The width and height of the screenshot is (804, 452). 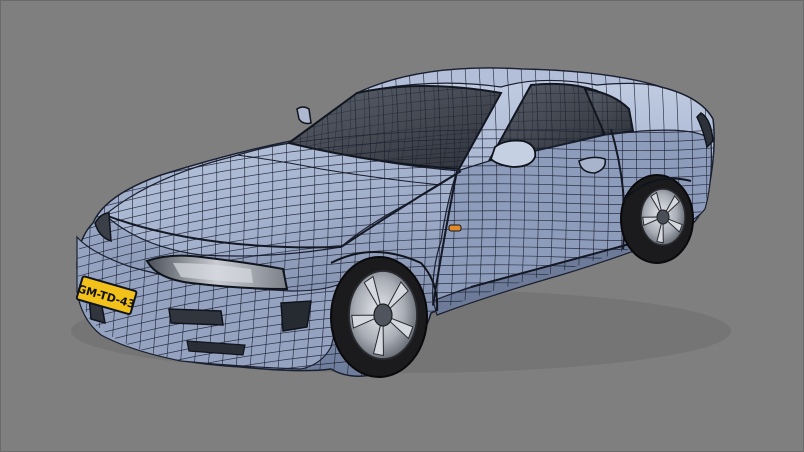 I want to click on fog-light, so click(x=296, y=316).